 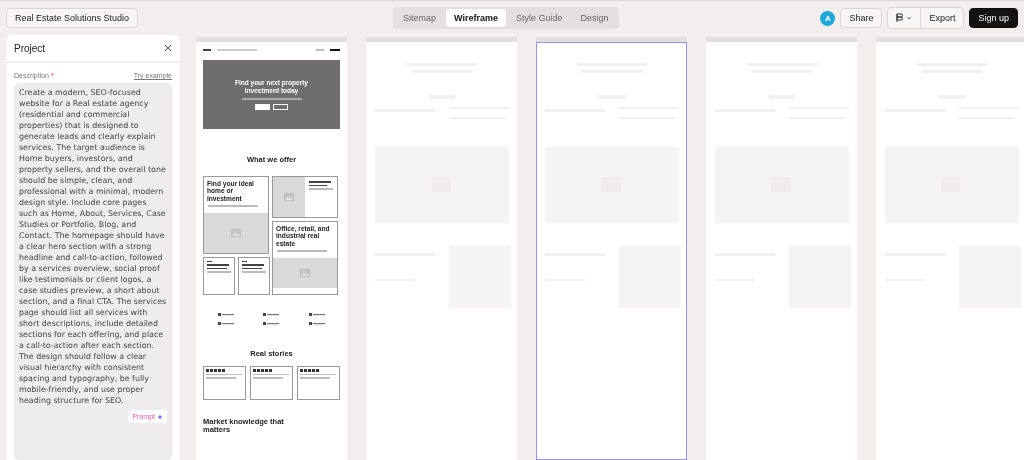 What do you see at coordinates (72, 18) in the screenshot?
I see `project-name-button: Real Estate Solutions Studio` at bounding box center [72, 18].